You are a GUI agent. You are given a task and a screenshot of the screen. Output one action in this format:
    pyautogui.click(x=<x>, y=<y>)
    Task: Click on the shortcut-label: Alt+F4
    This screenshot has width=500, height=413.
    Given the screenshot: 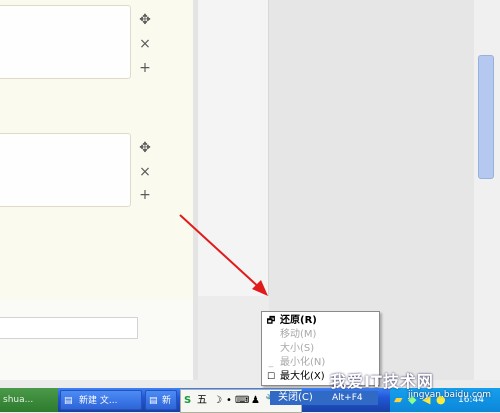 What is the action you would take?
    pyautogui.click(x=347, y=398)
    